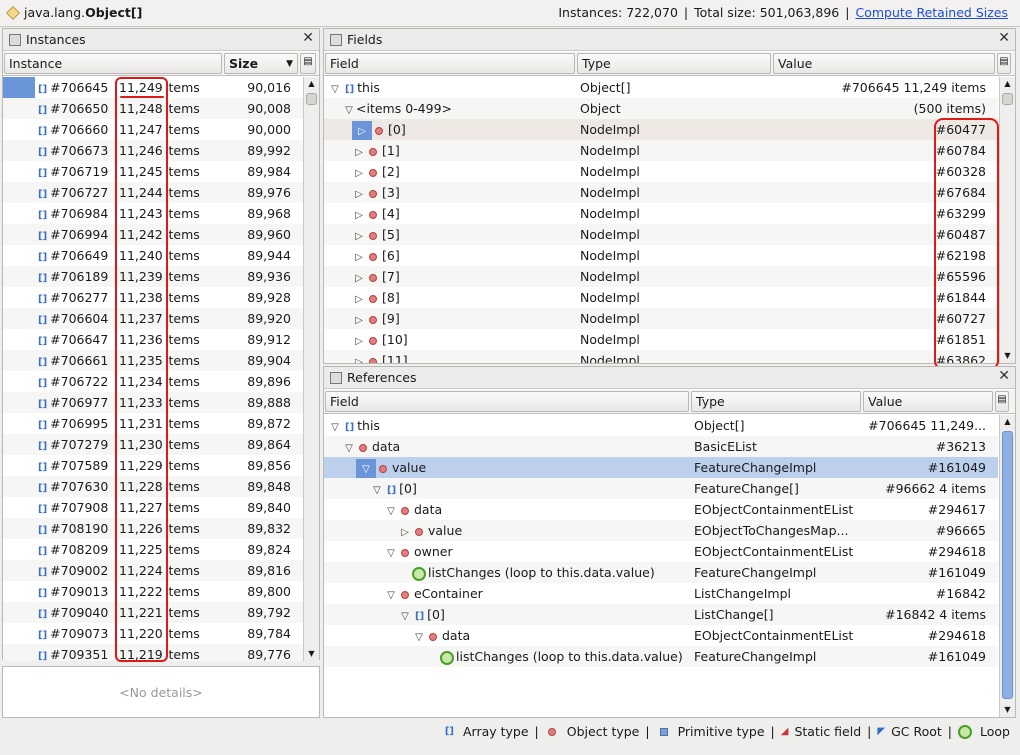  I want to click on field-name: [7], so click(391, 276).